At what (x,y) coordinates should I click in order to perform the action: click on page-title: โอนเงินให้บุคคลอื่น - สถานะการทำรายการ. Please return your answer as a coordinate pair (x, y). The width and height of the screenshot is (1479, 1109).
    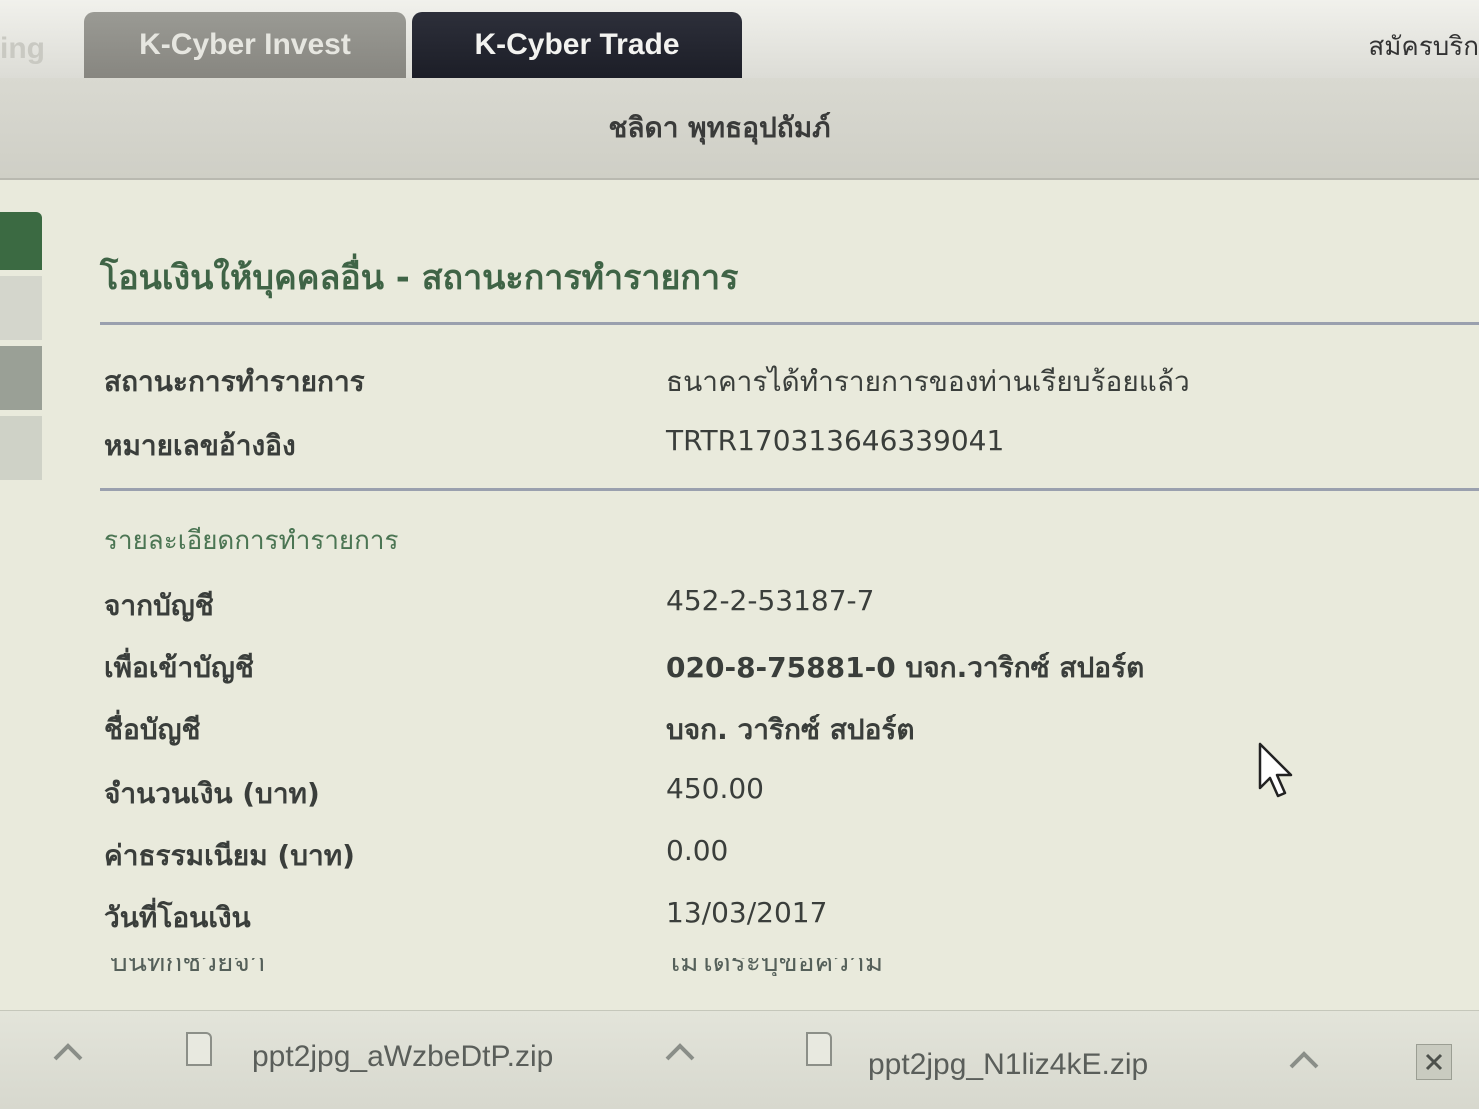
    Looking at the image, I should click on (419, 278).